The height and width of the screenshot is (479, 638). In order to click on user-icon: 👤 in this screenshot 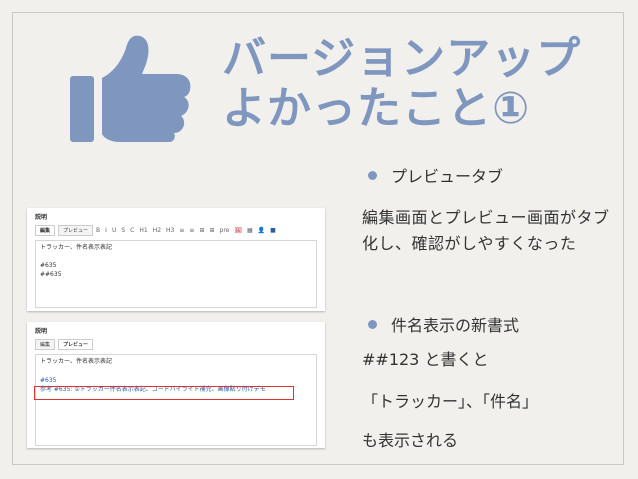, I will do `click(261, 230)`.